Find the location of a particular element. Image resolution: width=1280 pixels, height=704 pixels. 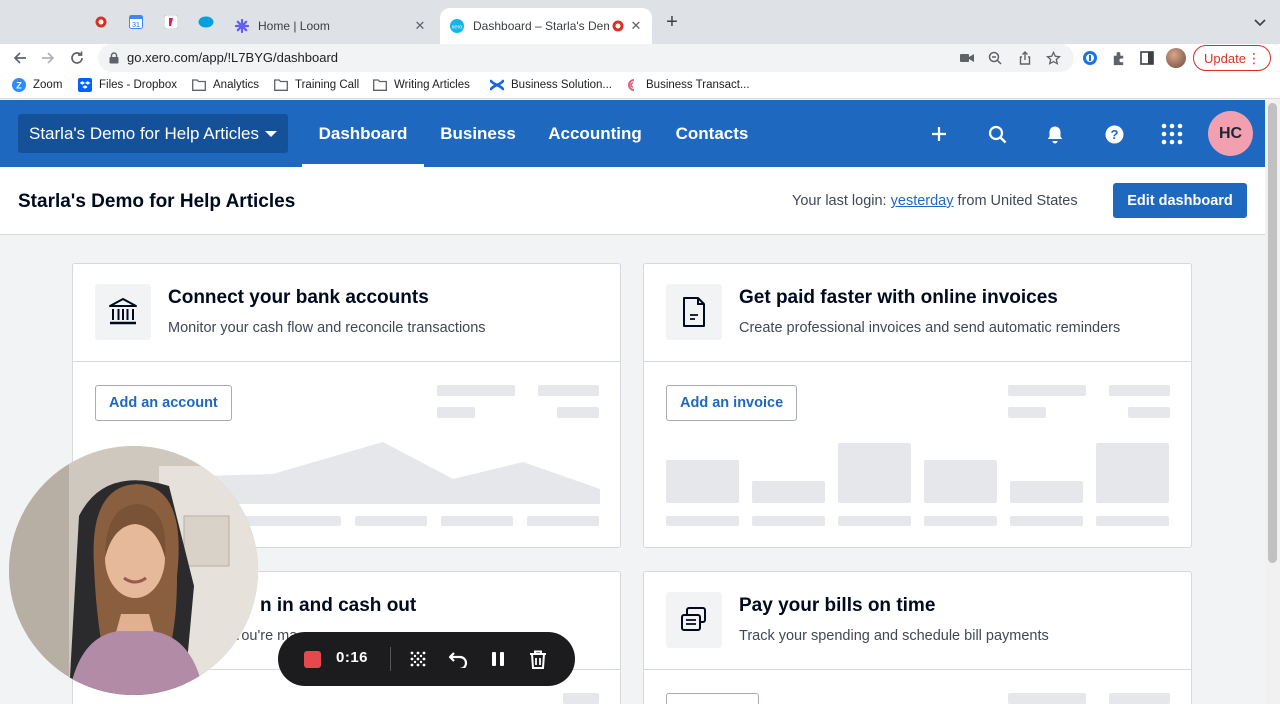

back-icon is located at coordinates (20, 58).